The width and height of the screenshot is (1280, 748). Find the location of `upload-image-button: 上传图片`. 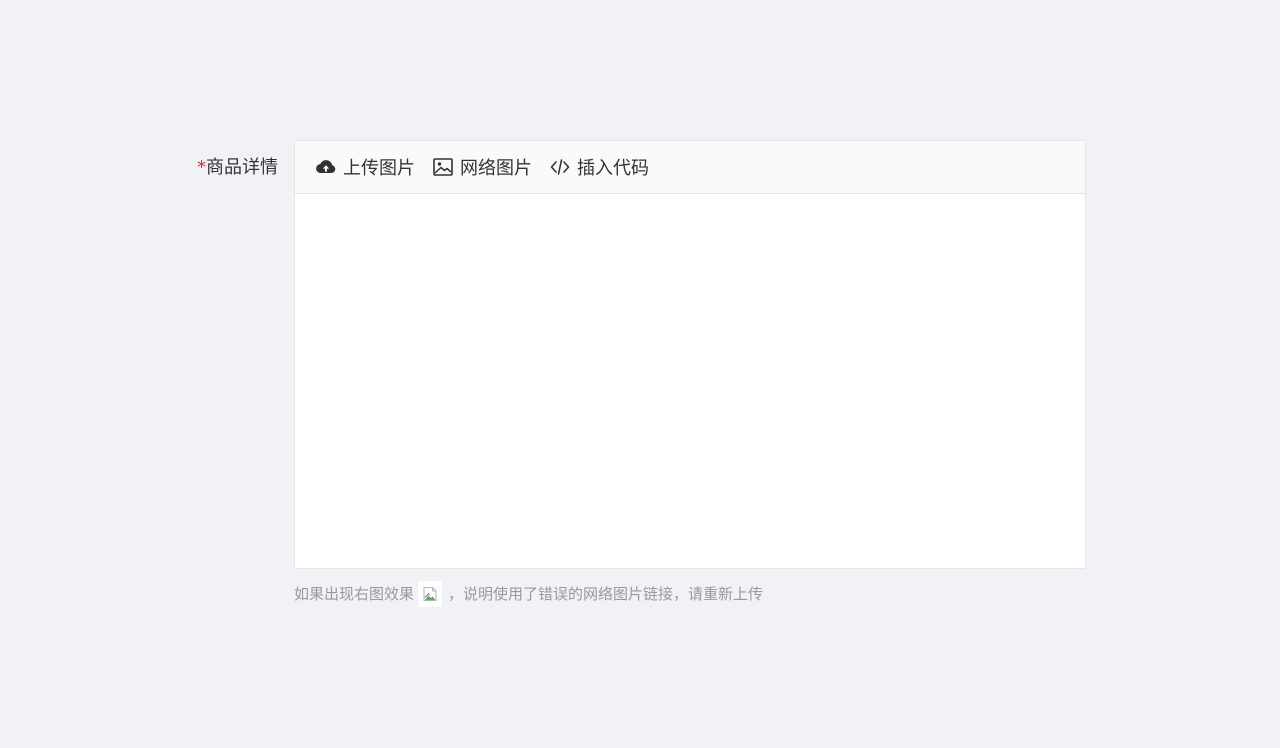

upload-image-button: 上传图片 is located at coordinates (365, 167).